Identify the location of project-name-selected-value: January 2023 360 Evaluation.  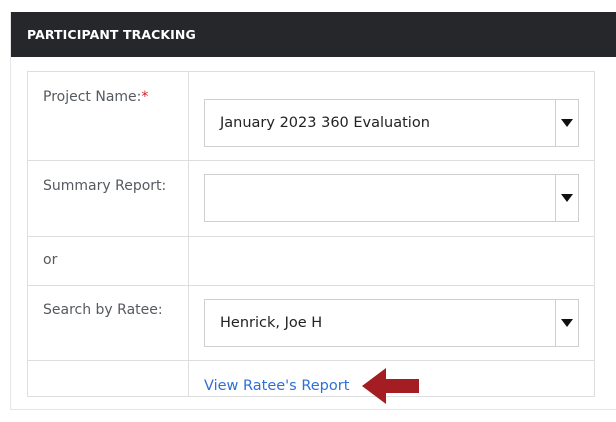
(325, 123).